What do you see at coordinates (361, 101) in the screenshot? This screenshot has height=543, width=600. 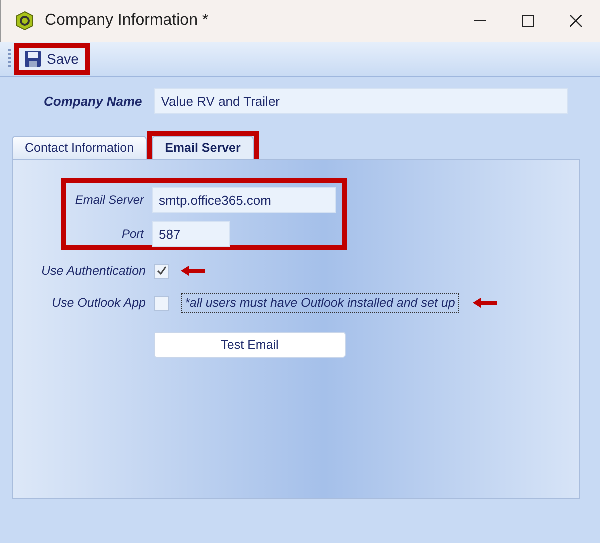 I see `company-name-field: Value RV and Trailer` at bounding box center [361, 101].